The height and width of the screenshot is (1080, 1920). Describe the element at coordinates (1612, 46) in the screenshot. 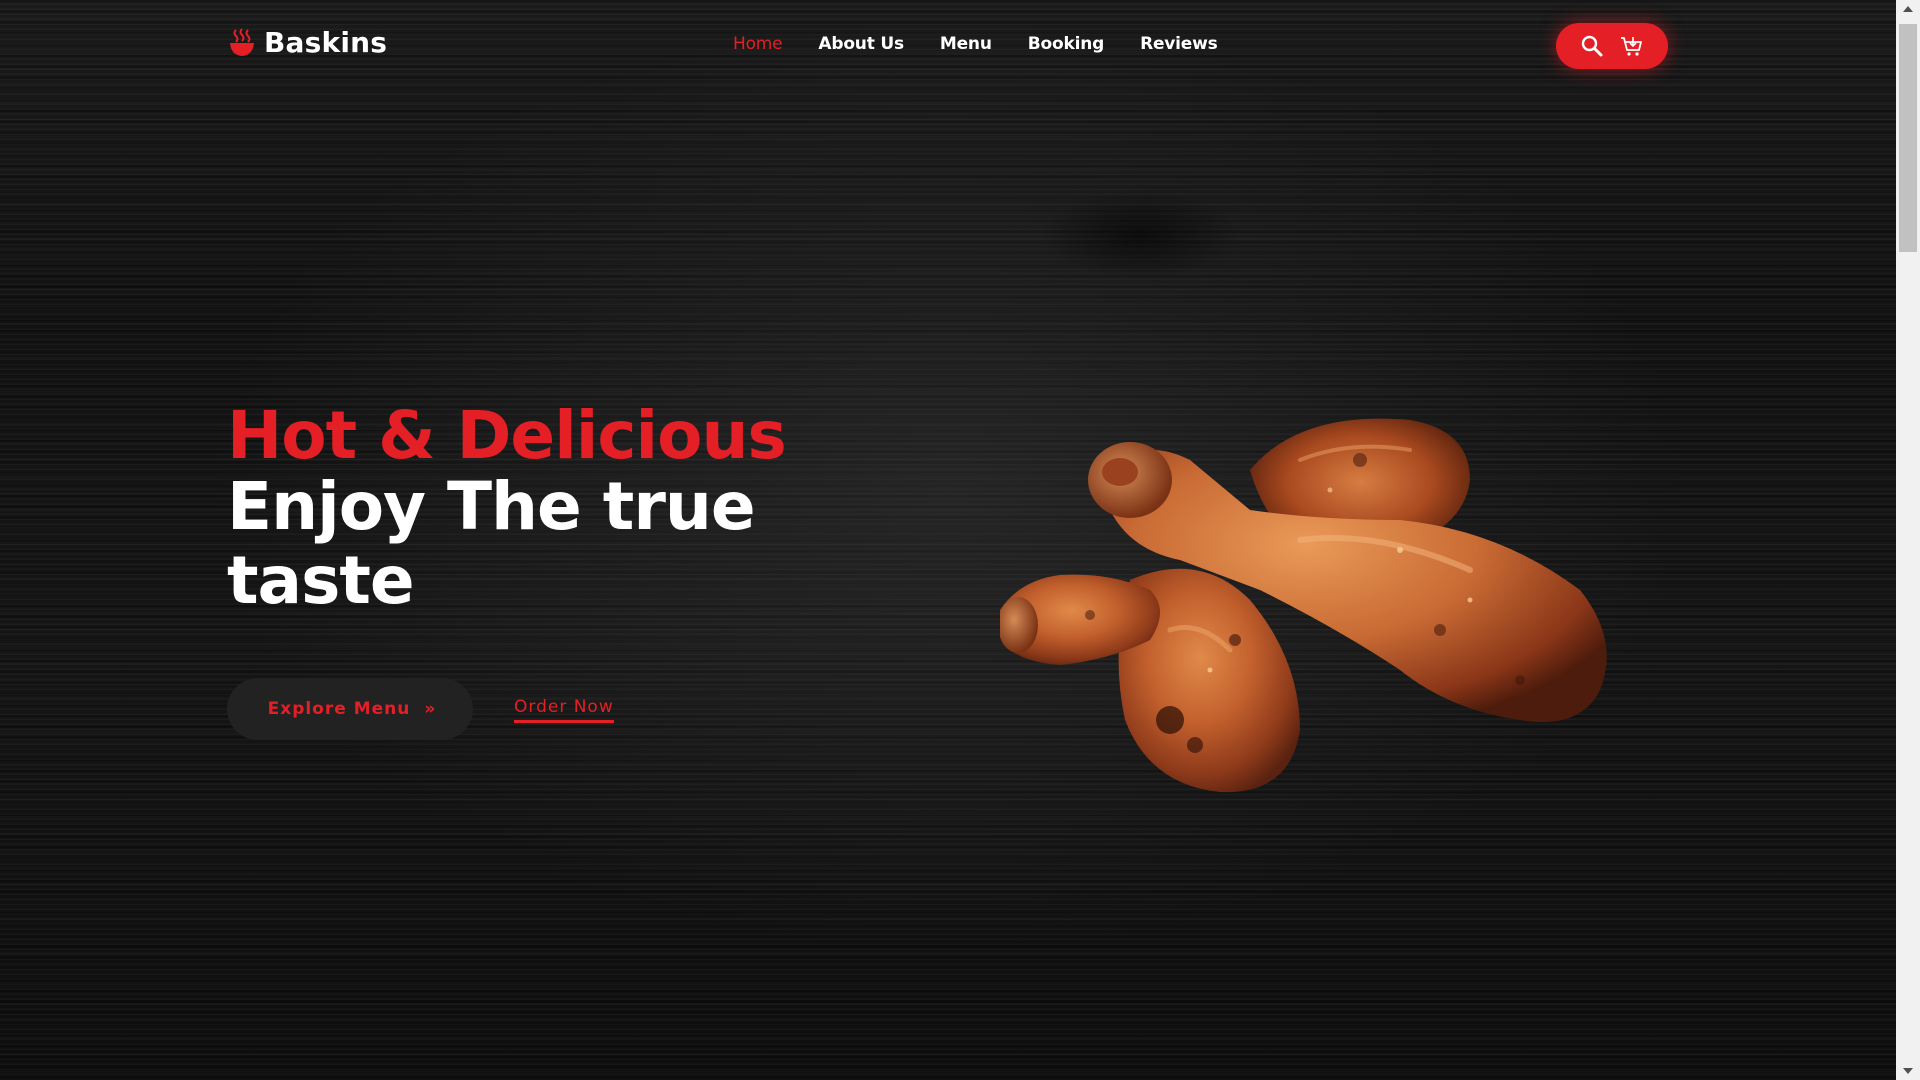

I see `header-actions` at that location.